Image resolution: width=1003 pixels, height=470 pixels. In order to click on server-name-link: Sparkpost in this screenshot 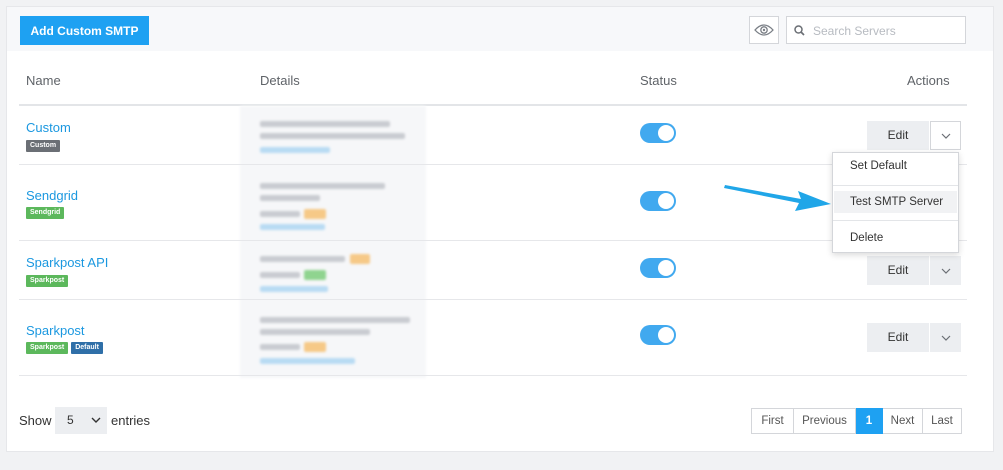, I will do `click(55, 330)`.